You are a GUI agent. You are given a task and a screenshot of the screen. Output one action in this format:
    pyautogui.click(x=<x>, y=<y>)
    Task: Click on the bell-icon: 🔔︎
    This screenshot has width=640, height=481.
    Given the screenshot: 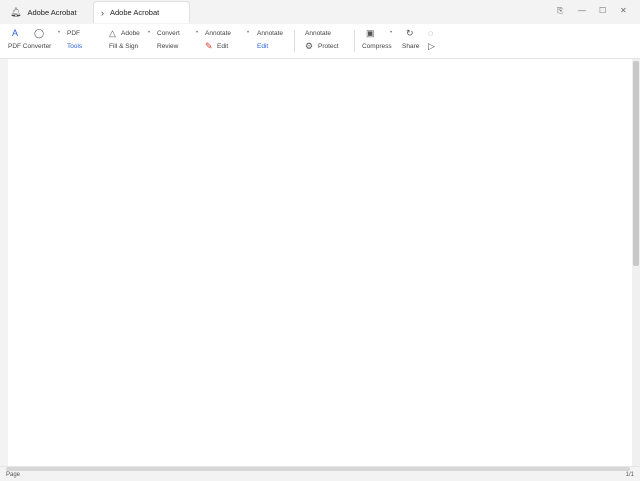 What is the action you would take?
    pyautogui.click(x=16, y=11)
    